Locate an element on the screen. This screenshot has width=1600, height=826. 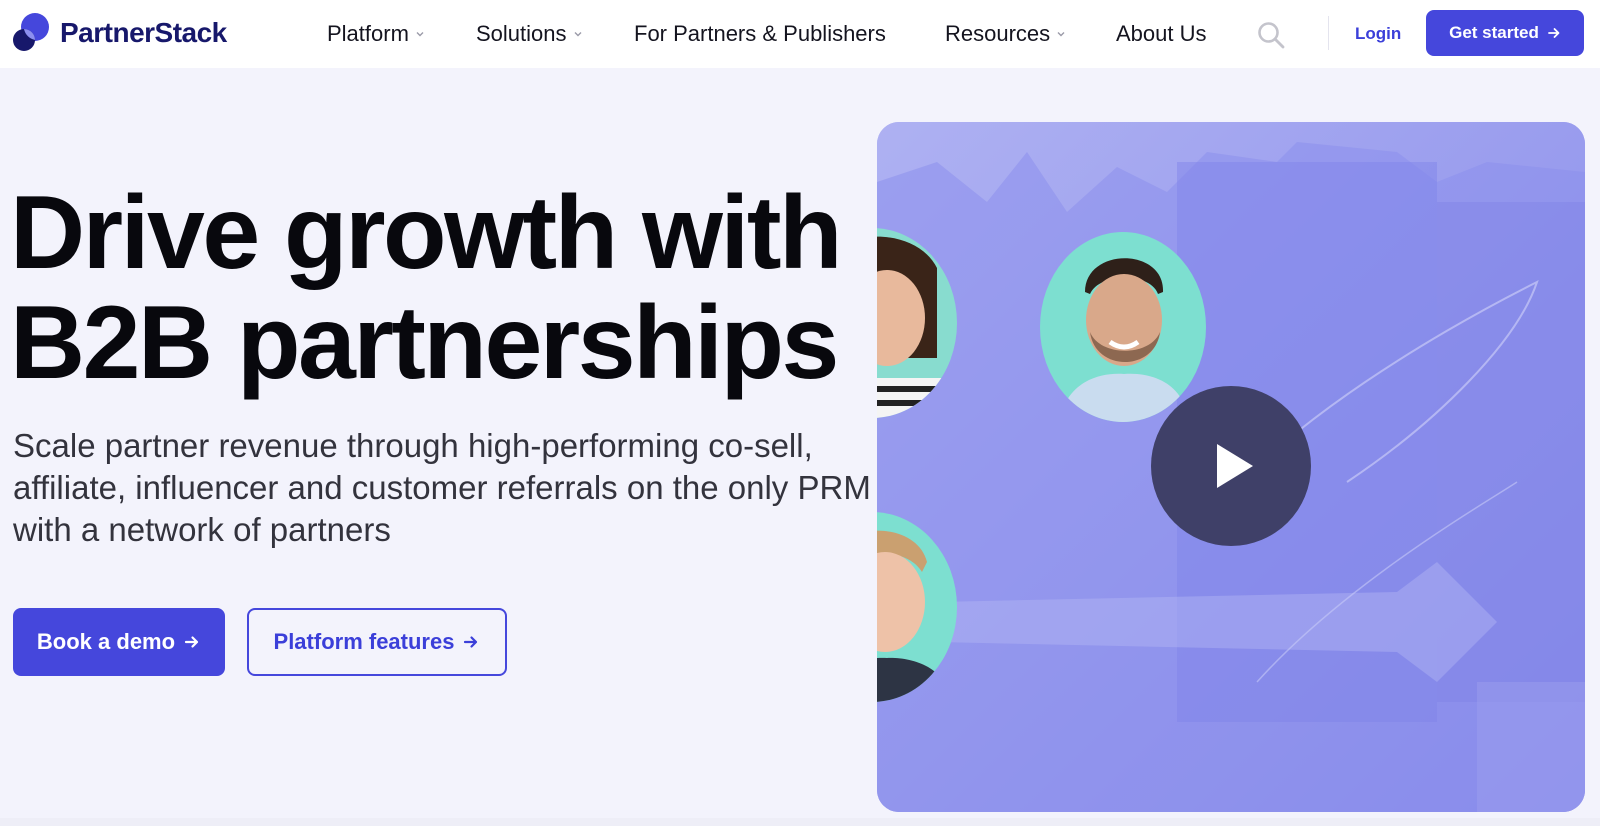
hero-headline-line-2: B2B partnerships is located at coordinates (424, 343).